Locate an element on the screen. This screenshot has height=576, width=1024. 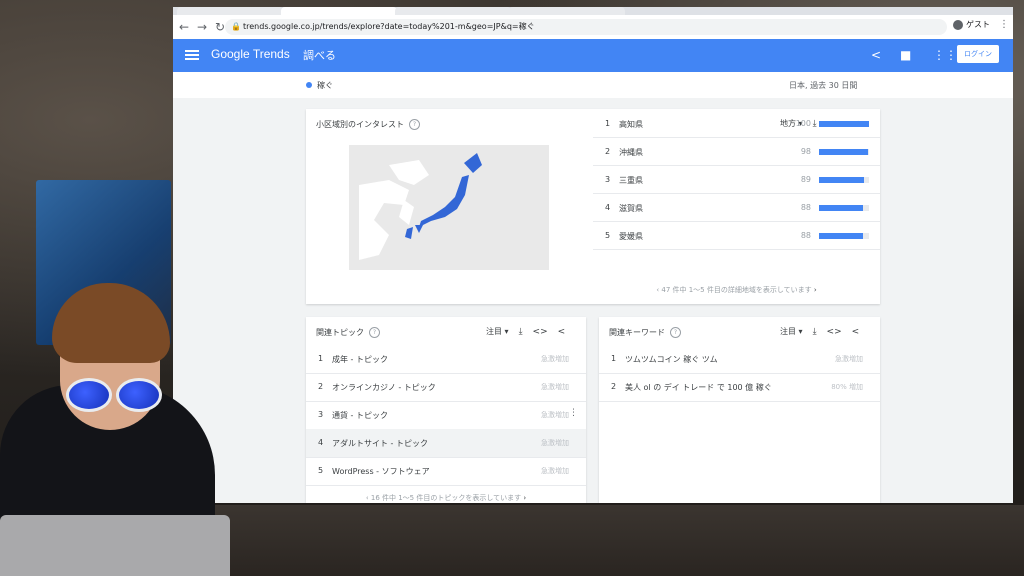
avatar-icon is located at coordinates (958, 24).